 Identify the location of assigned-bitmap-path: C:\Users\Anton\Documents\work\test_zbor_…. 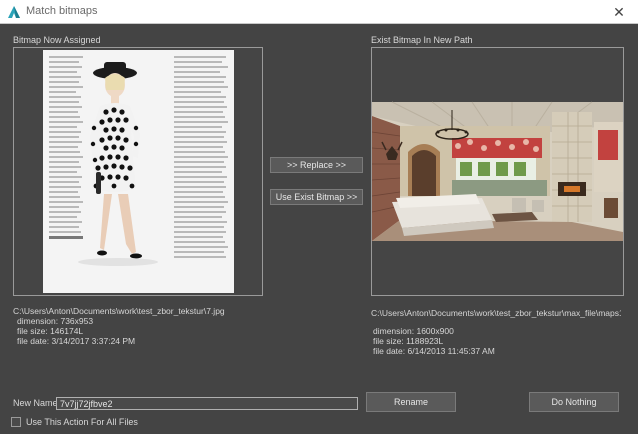
(119, 311).